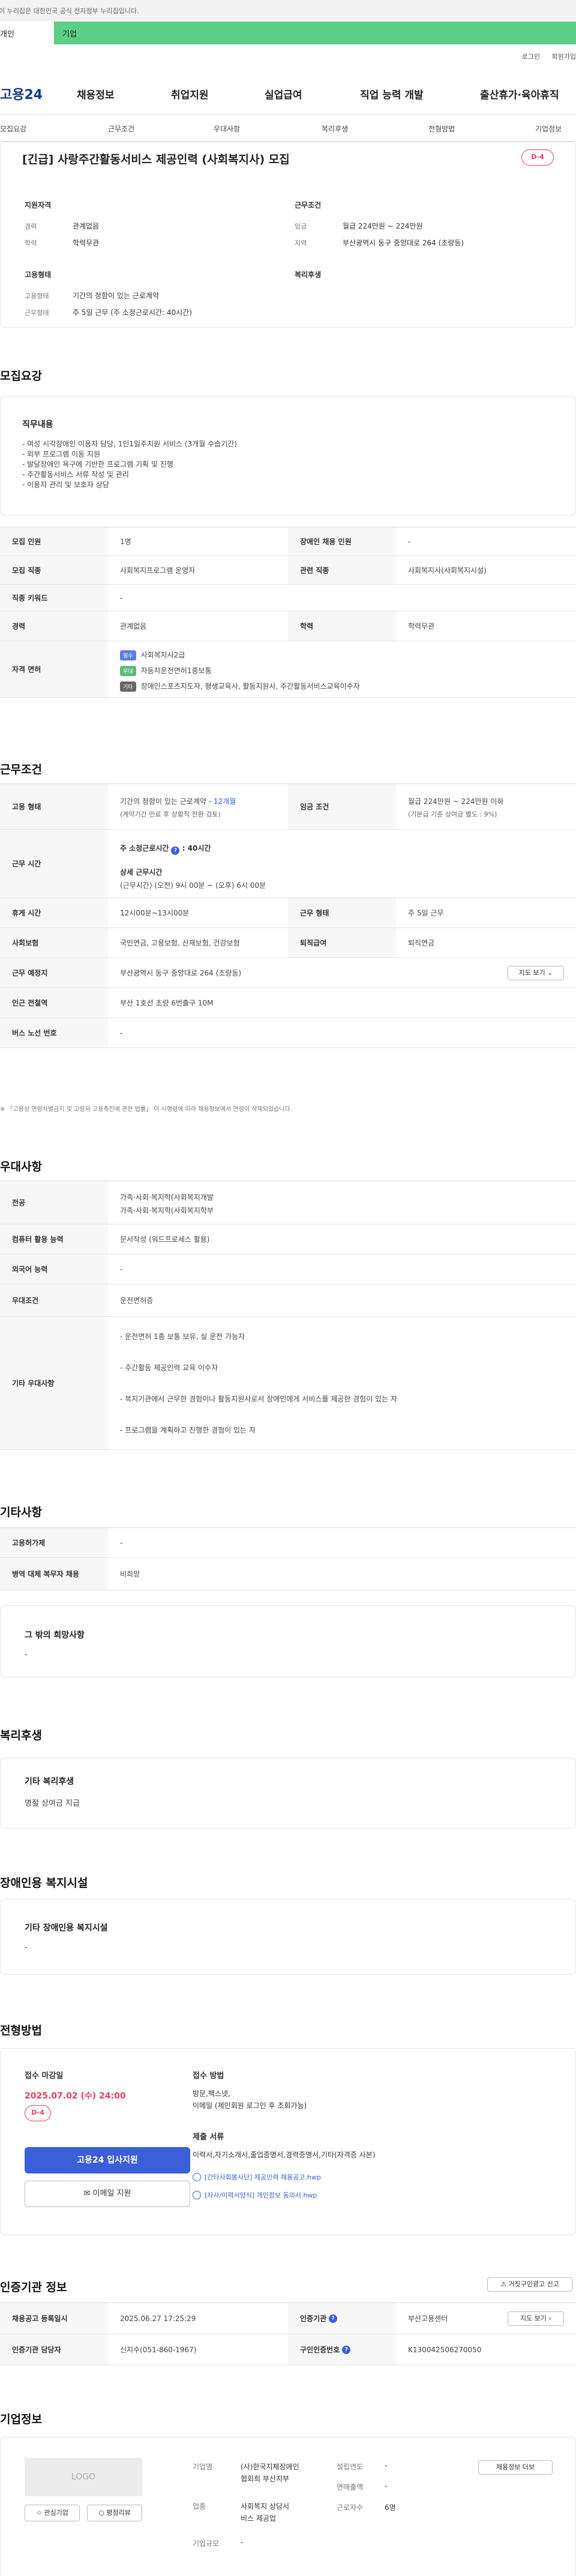  I want to click on employees-label: 근로자수, so click(351, 2507).